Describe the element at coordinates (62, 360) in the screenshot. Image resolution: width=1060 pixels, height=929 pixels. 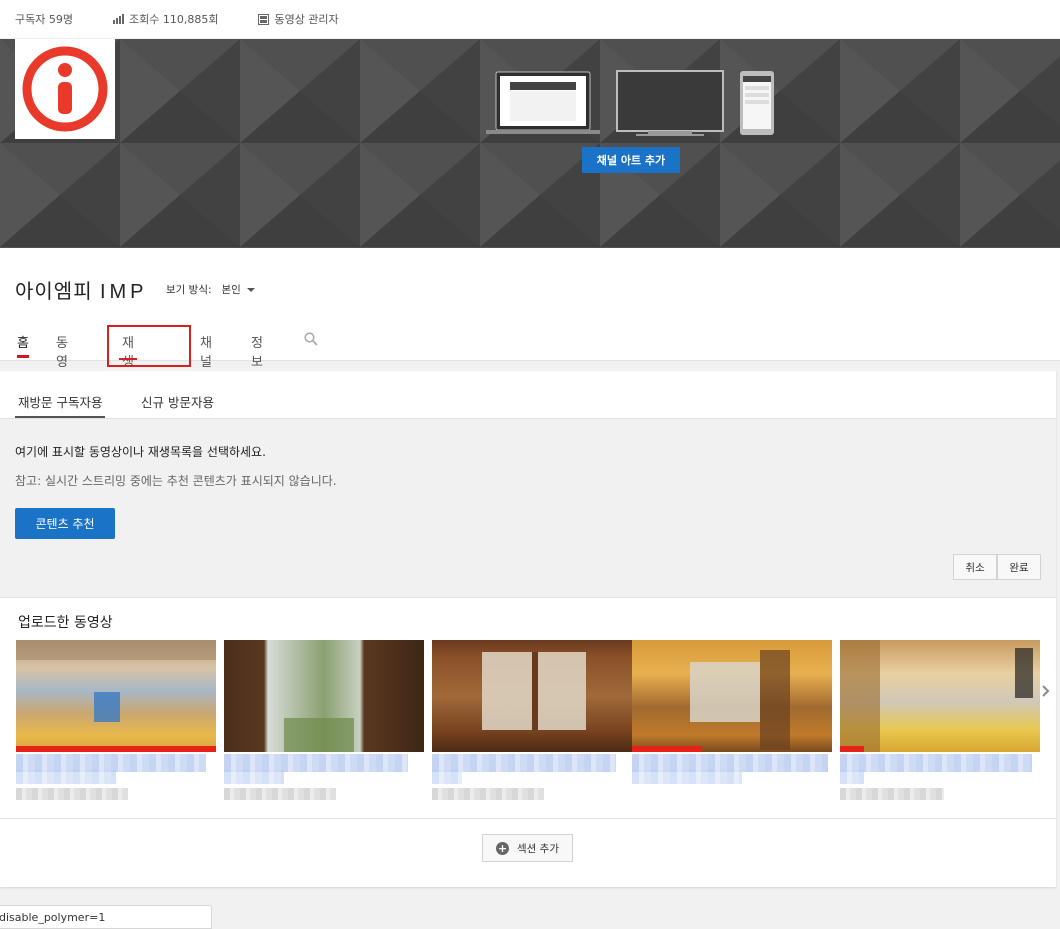
I see `tab-videos: 동영상` at that location.